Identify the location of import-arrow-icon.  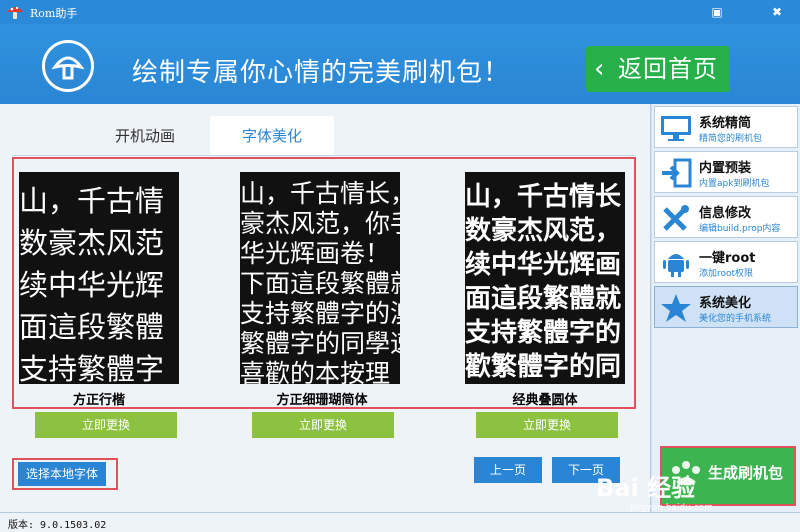
(677, 173).